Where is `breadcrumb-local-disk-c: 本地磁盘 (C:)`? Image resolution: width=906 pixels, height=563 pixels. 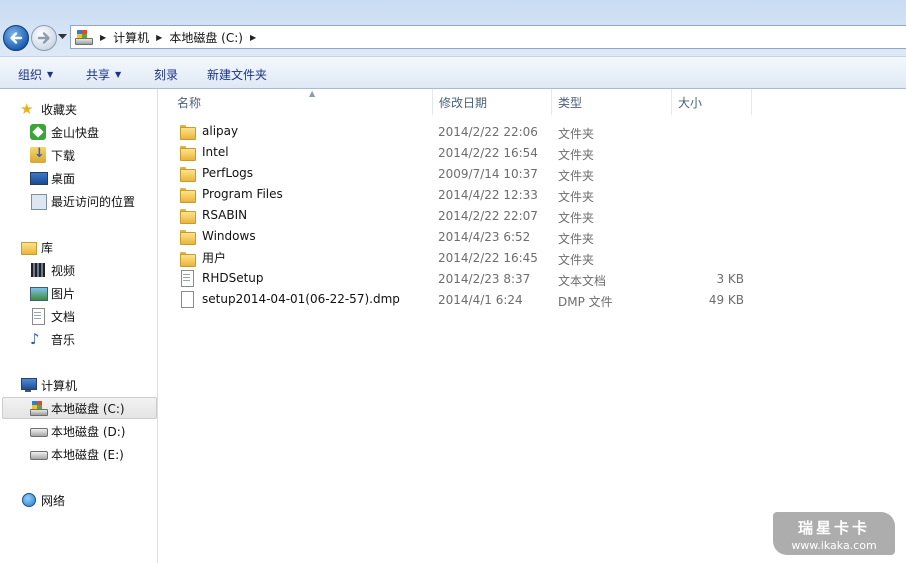
breadcrumb-local-disk-c: 本地磁盘 (C:) is located at coordinates (206, 37).